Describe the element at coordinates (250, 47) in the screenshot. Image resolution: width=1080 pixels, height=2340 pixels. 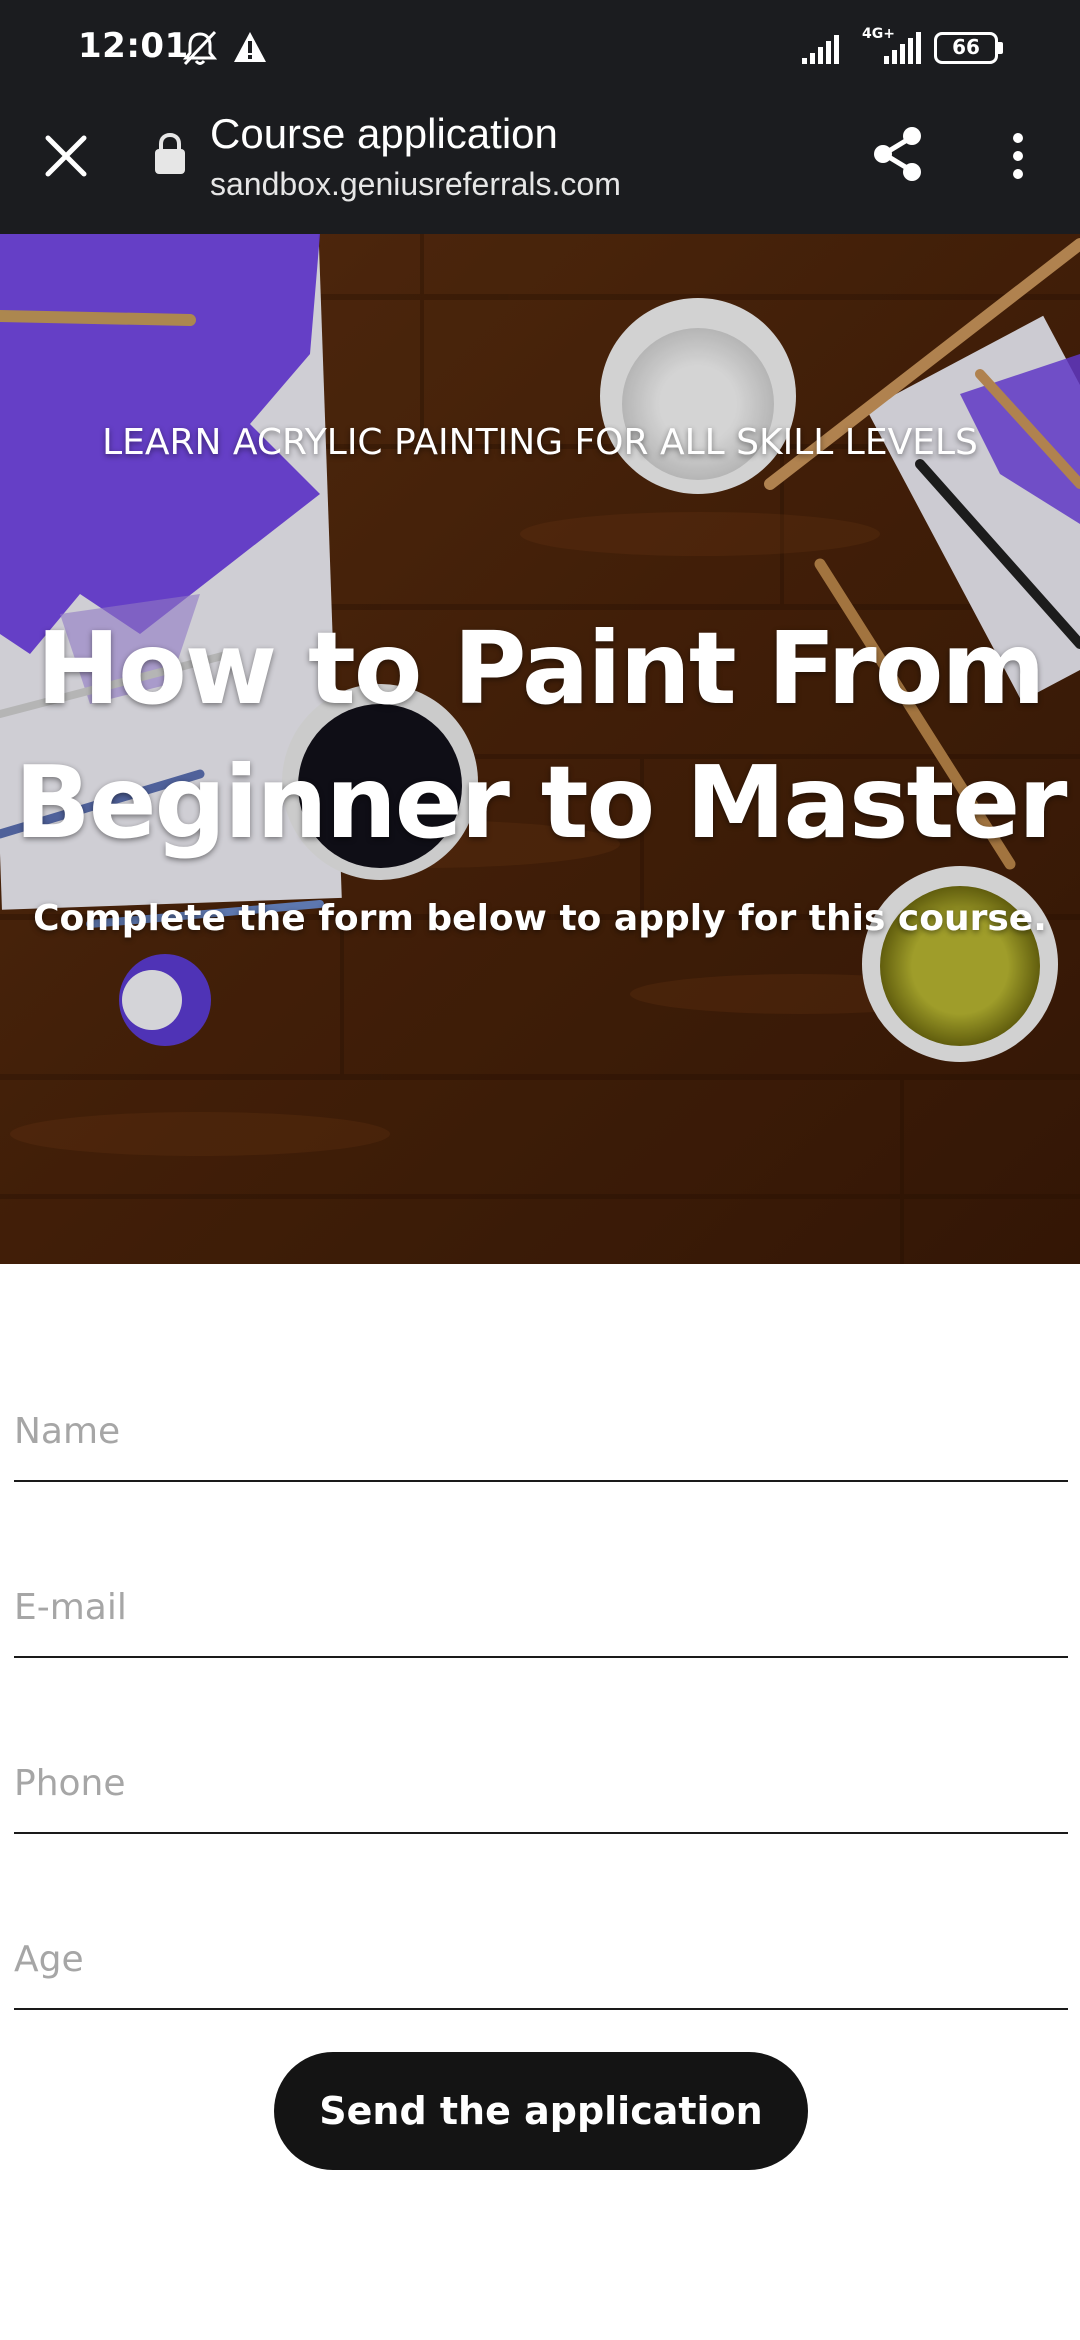
I see `warning-icon` at that location.